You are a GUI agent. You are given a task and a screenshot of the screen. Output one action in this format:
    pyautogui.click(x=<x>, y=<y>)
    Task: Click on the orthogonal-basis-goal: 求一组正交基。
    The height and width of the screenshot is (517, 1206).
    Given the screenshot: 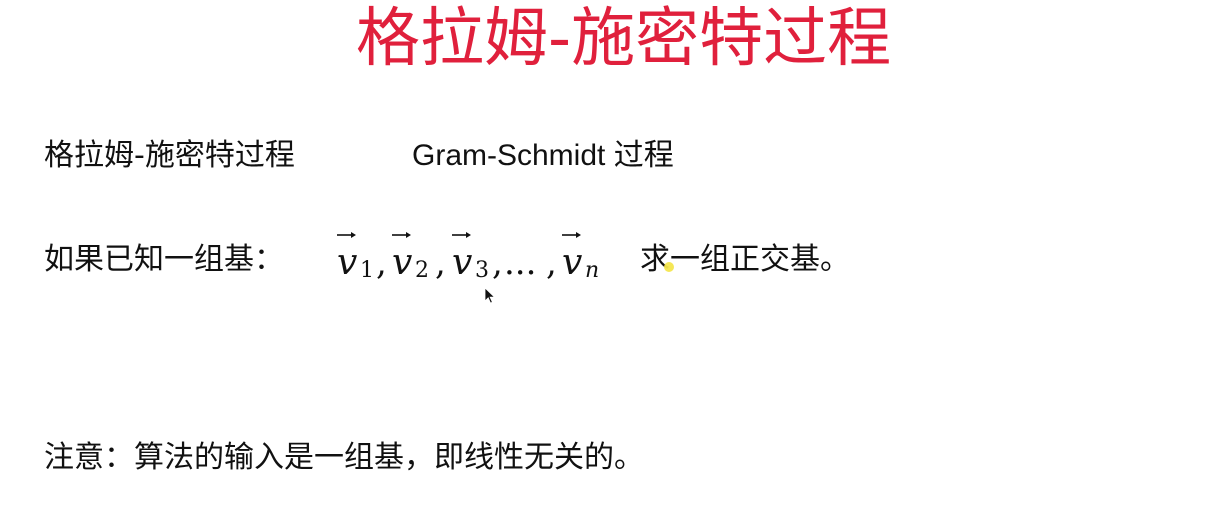 What is the action you would take?
    pyautogui.click(x=745, y=259)
    